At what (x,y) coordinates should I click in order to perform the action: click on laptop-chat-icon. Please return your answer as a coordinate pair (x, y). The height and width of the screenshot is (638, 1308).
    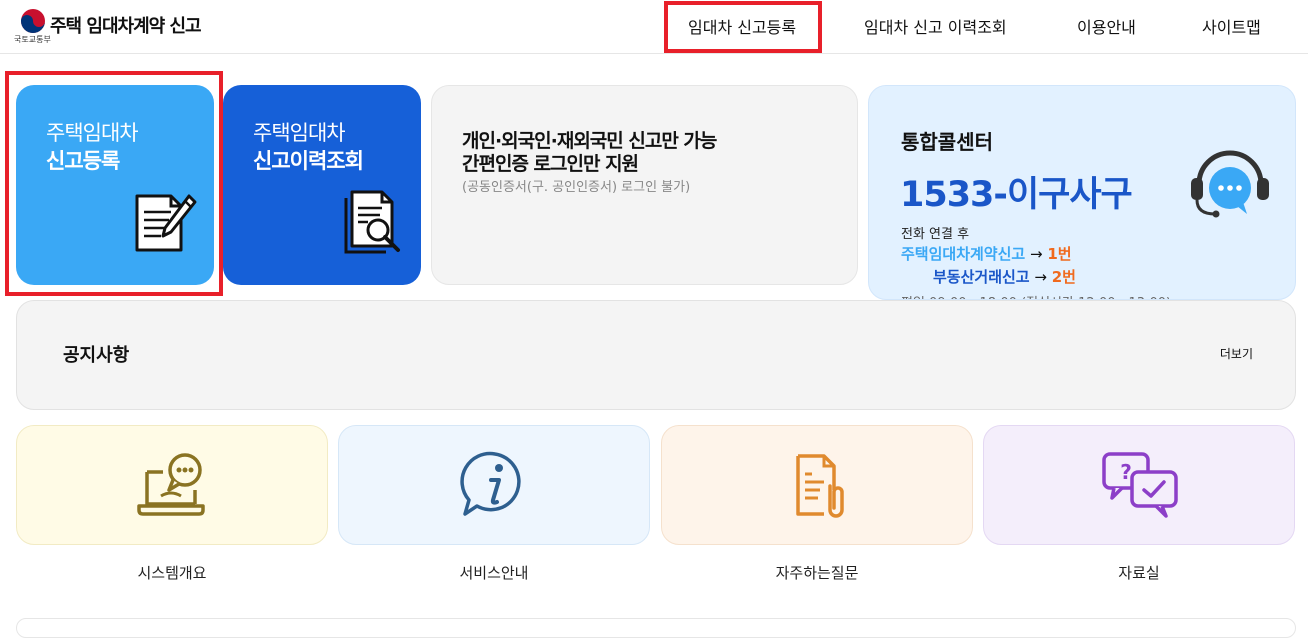
    Looking at the image, I should click on (171, 484).